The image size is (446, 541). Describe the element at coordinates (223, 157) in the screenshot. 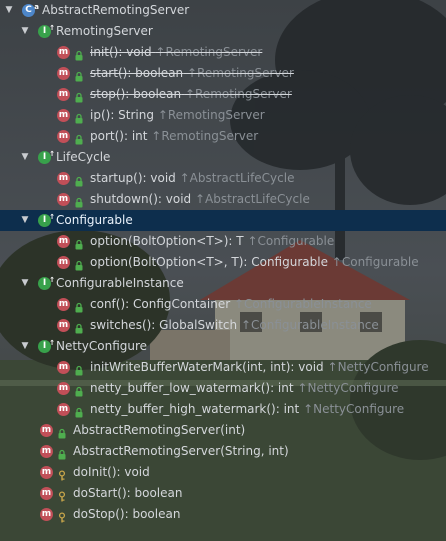

I see `tree-node-lifecycle: ▼ I ↑ LifeCycle` at that location.